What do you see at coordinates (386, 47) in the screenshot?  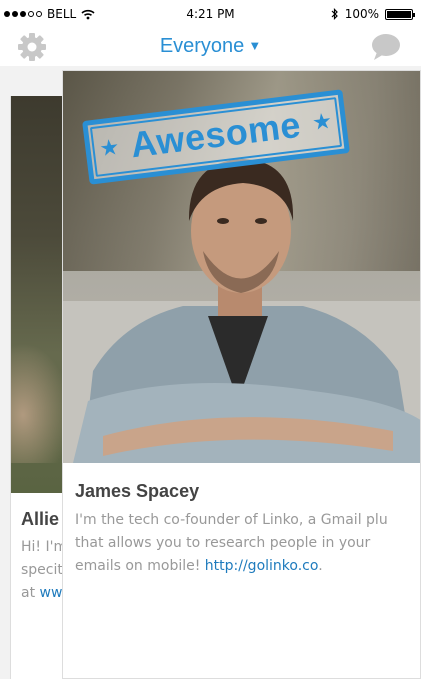 I see `chat-bubble-icon` at bounding box center [386, 47].